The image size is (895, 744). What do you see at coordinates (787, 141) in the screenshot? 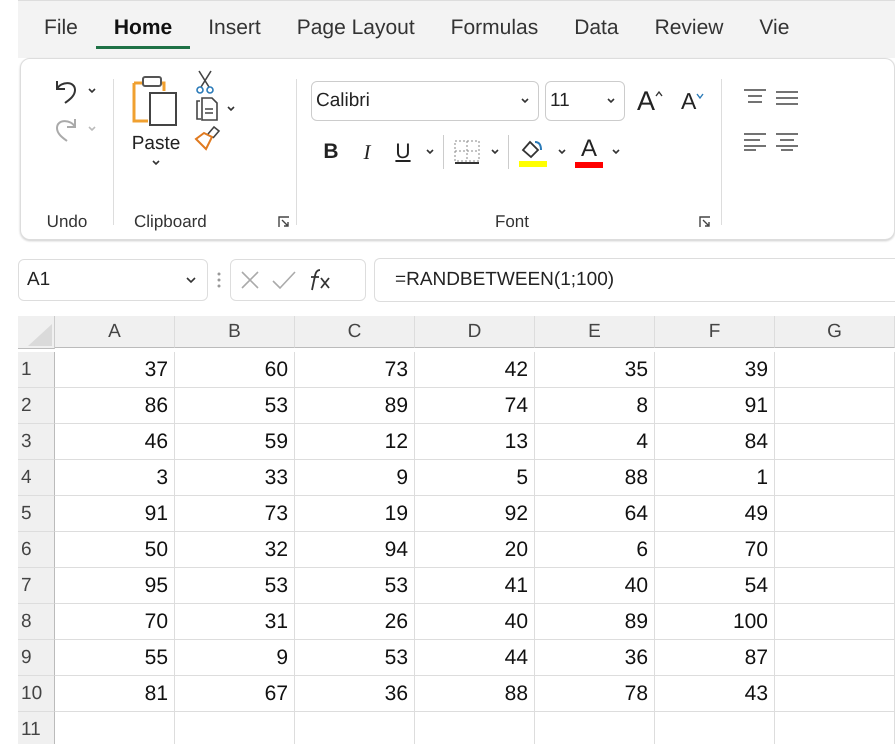
I see `align-center-icon` at bounding box center [787, 141].